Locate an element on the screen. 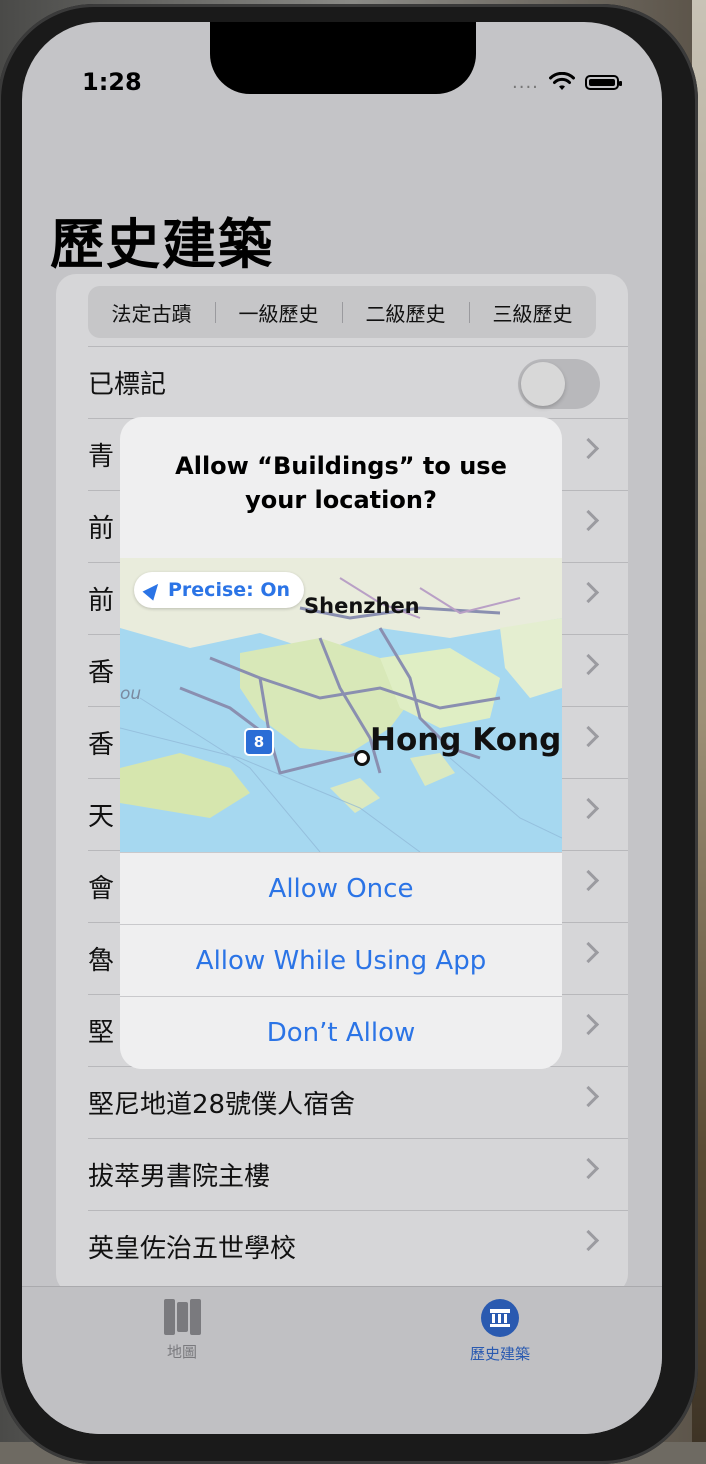 The height and width of the screenshot is (1464, 706). location-arrow-icon is located at coordinates (153, 590).